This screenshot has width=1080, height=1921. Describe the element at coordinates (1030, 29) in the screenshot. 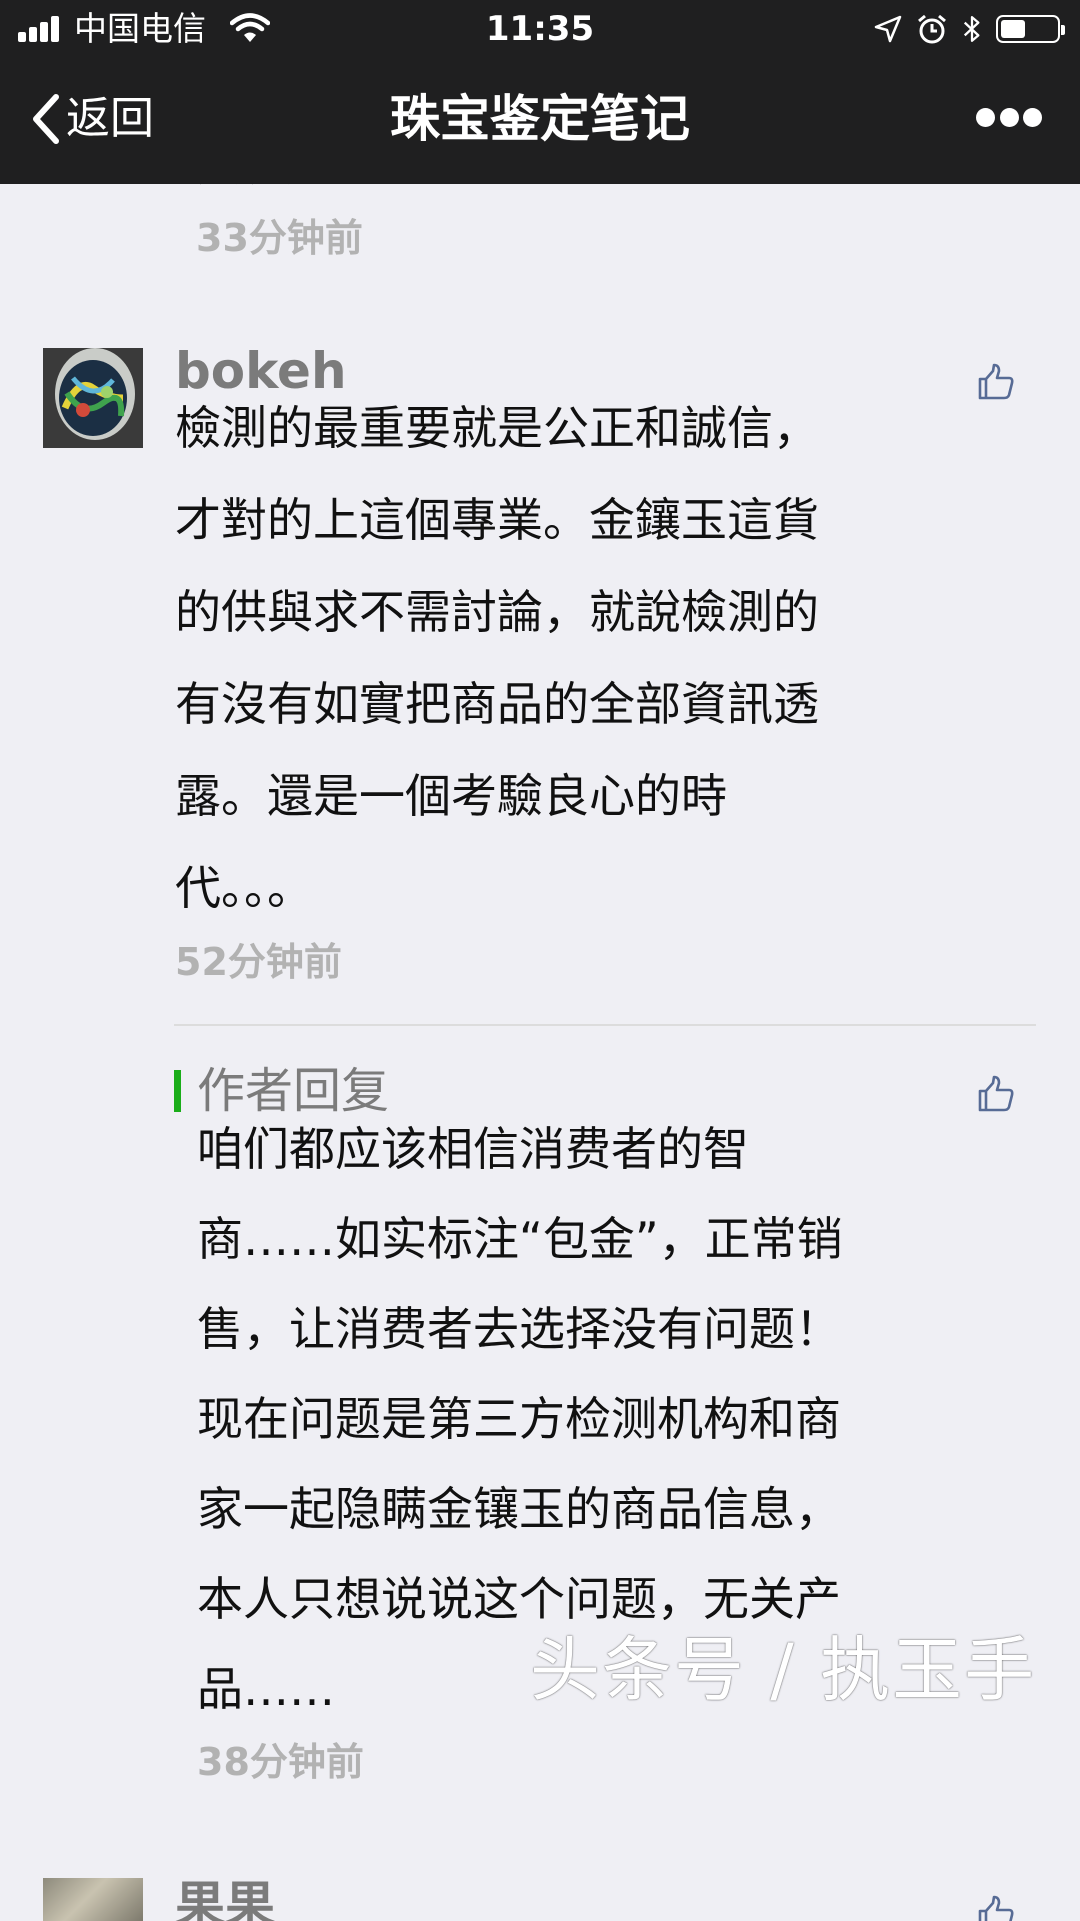

I see `battery-icon` at that location.